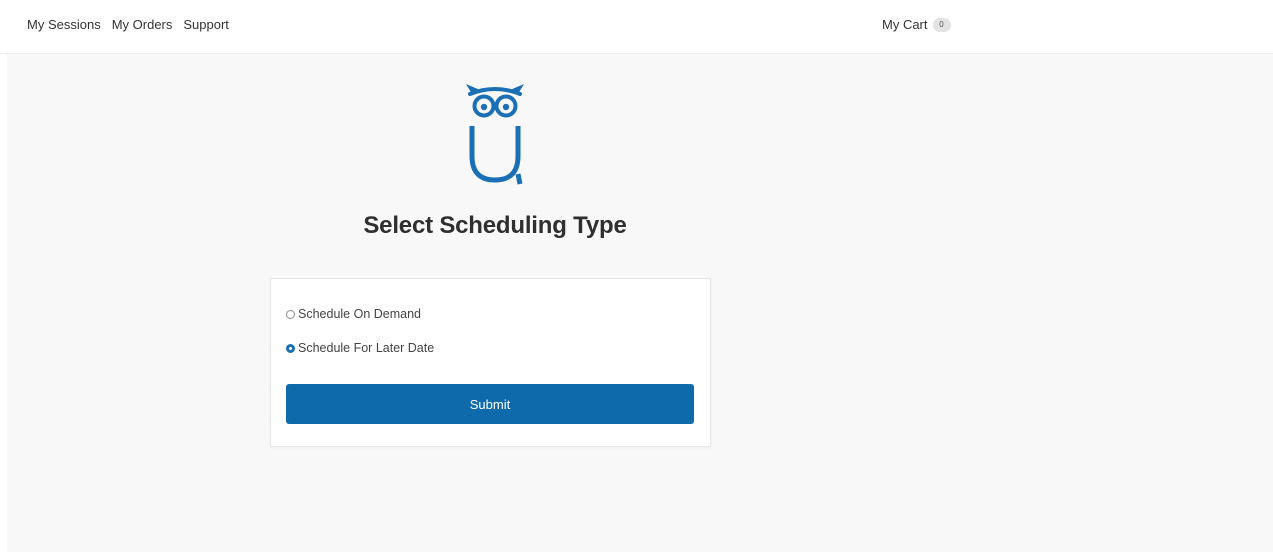  I want to click on nav-support: Support, so click(206, 24).